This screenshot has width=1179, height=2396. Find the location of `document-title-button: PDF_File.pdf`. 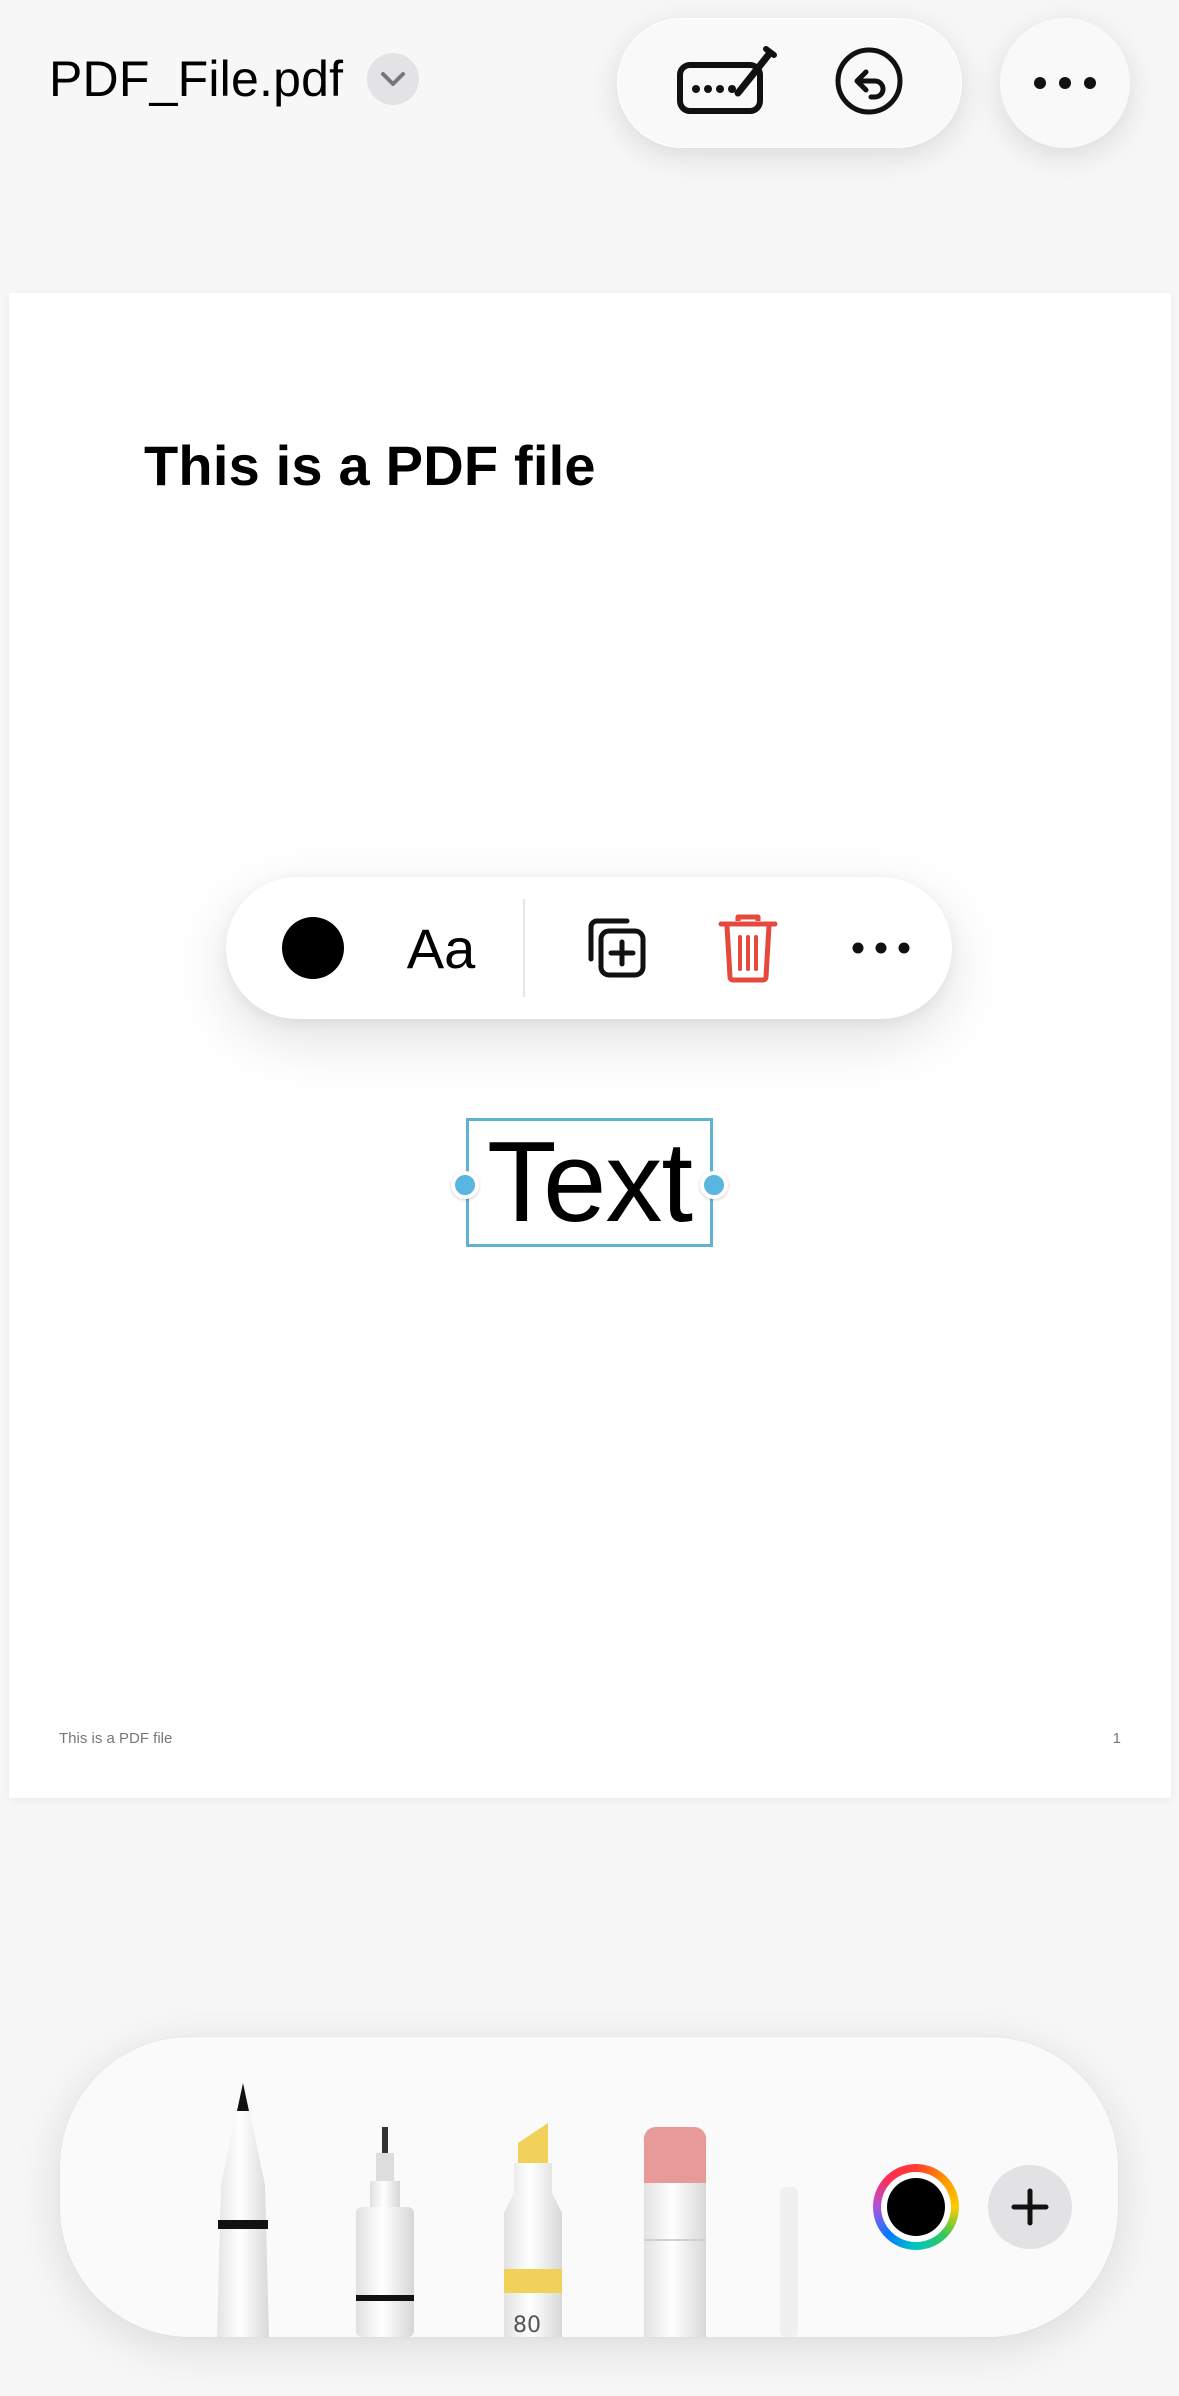

document-title-button: PDF_File.pdf is located at coordinates (234, 79).